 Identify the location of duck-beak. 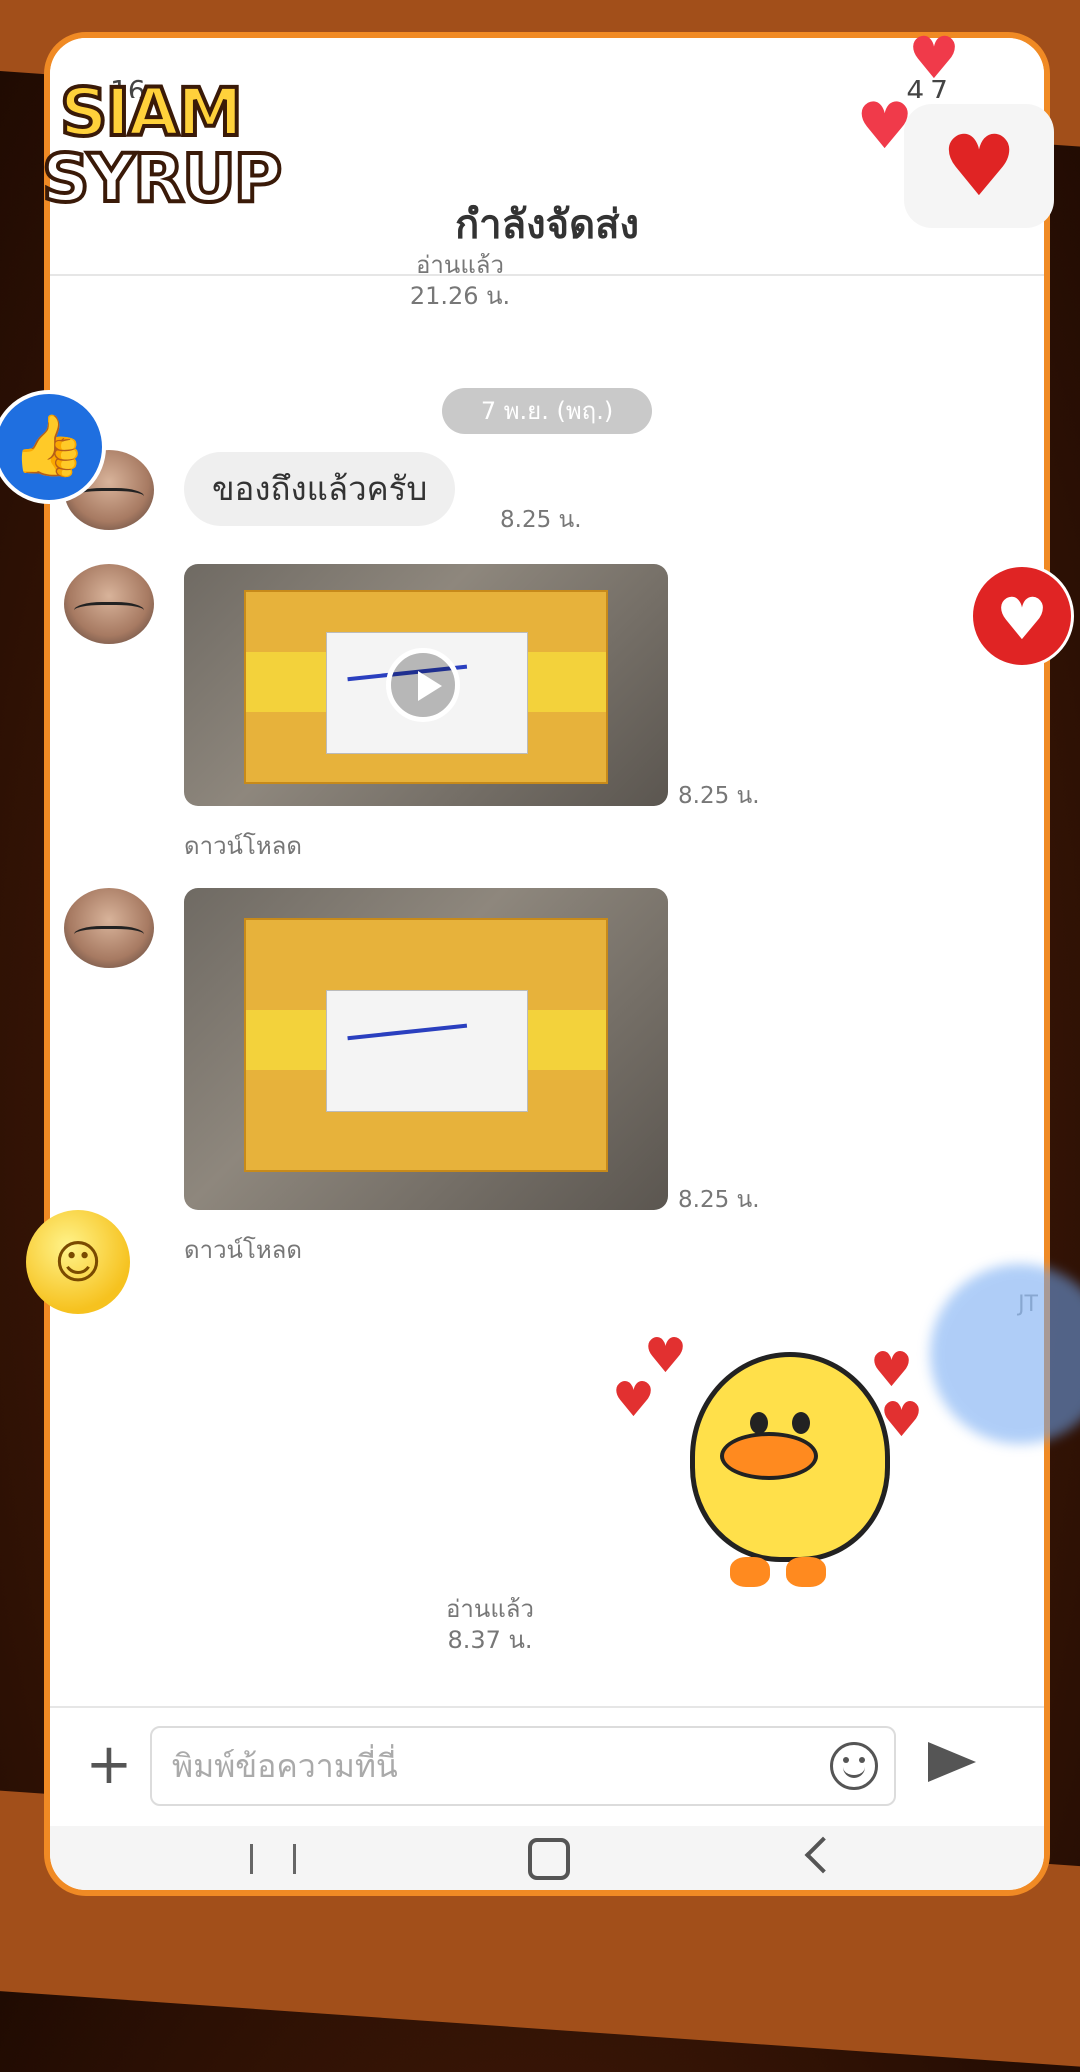
(769, 1456).